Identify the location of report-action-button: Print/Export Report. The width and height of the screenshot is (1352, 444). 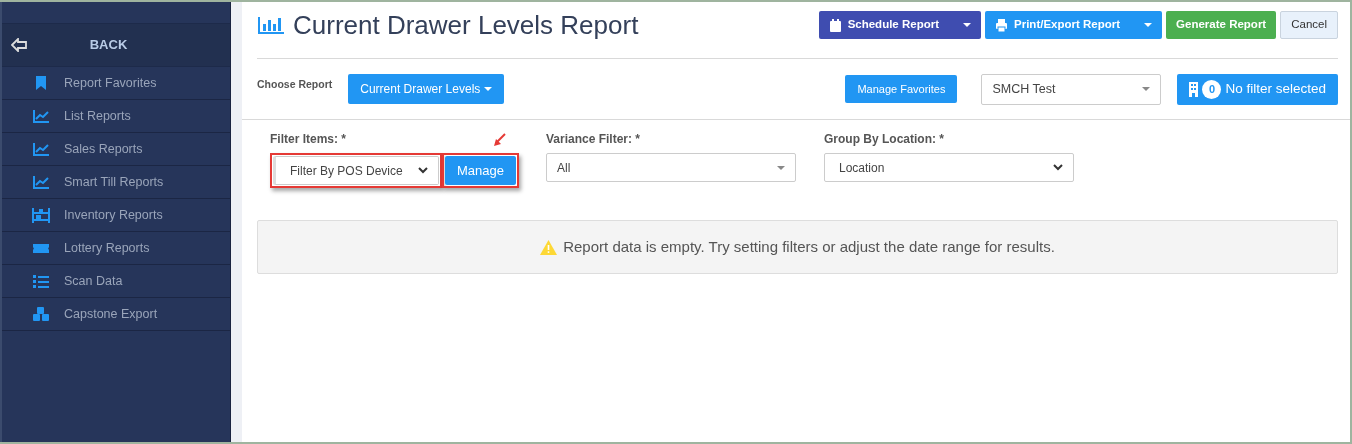
(1074, 25).